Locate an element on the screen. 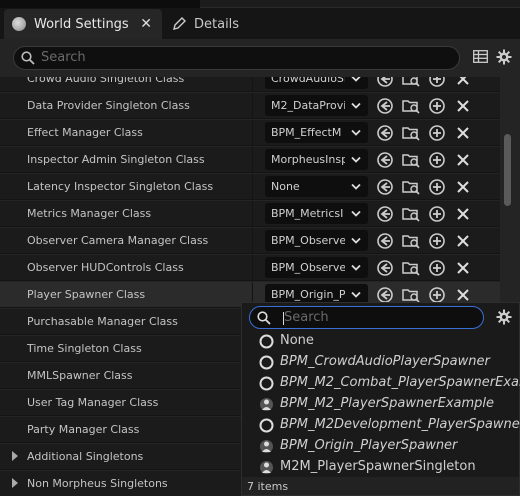 The width and height of the screenshot is (520, 496). dropdown-item: None is located at coordinates (381, 341).